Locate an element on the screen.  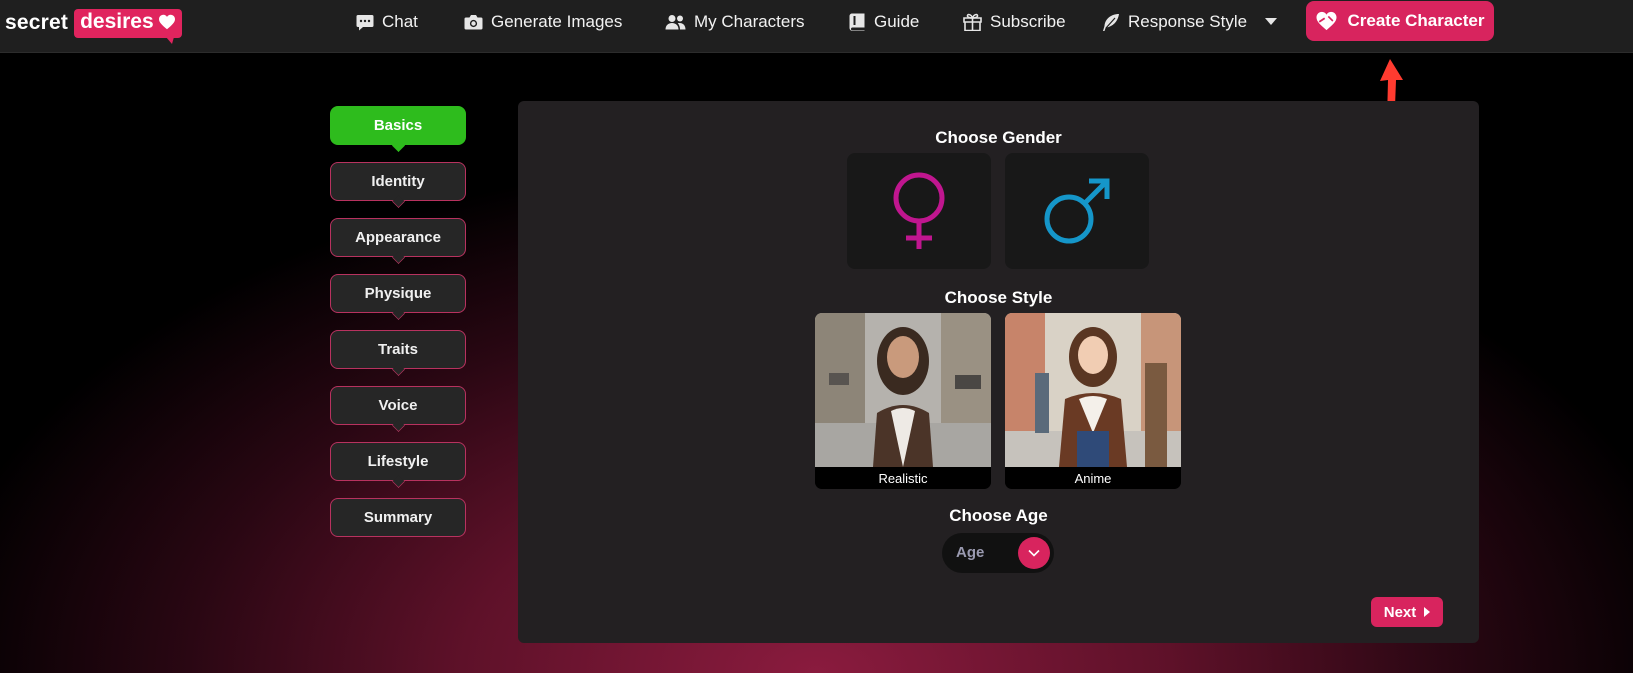
create-character-label: Create Character is located at coordinates (1416, 20).